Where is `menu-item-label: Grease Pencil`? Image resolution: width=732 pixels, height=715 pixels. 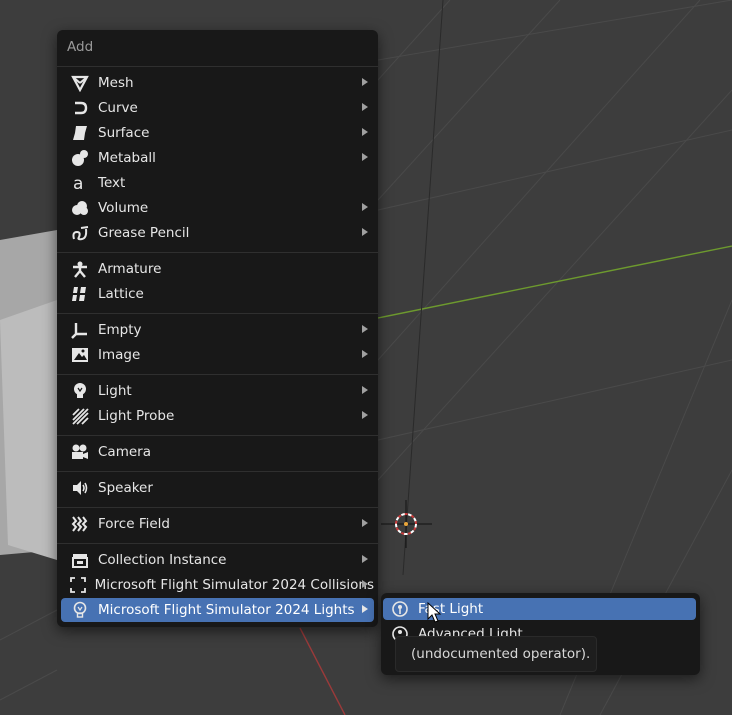
menu-item-label: Grease Pencil is located at coordinates (144, 233).